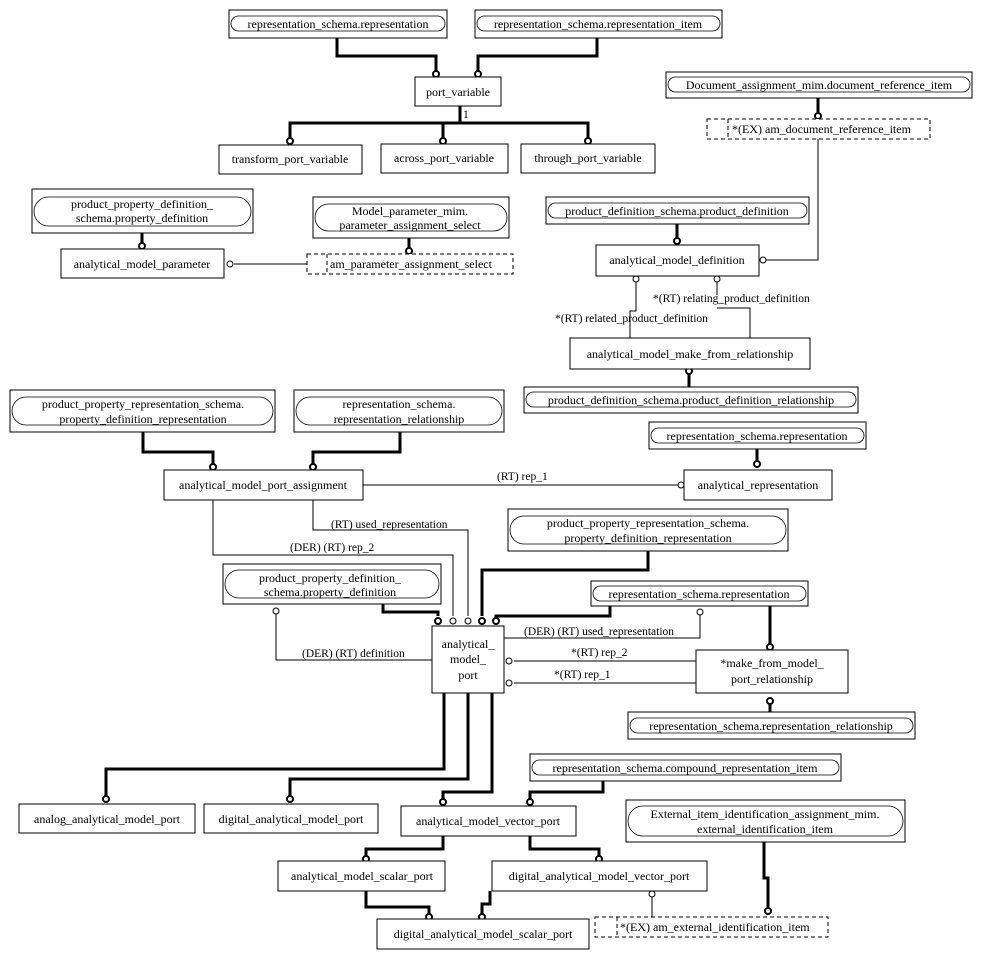 Image resolution: width=981 pixels, height=958 pixels. I want to click on entity-label: analytical_representation, so click(758, 485).